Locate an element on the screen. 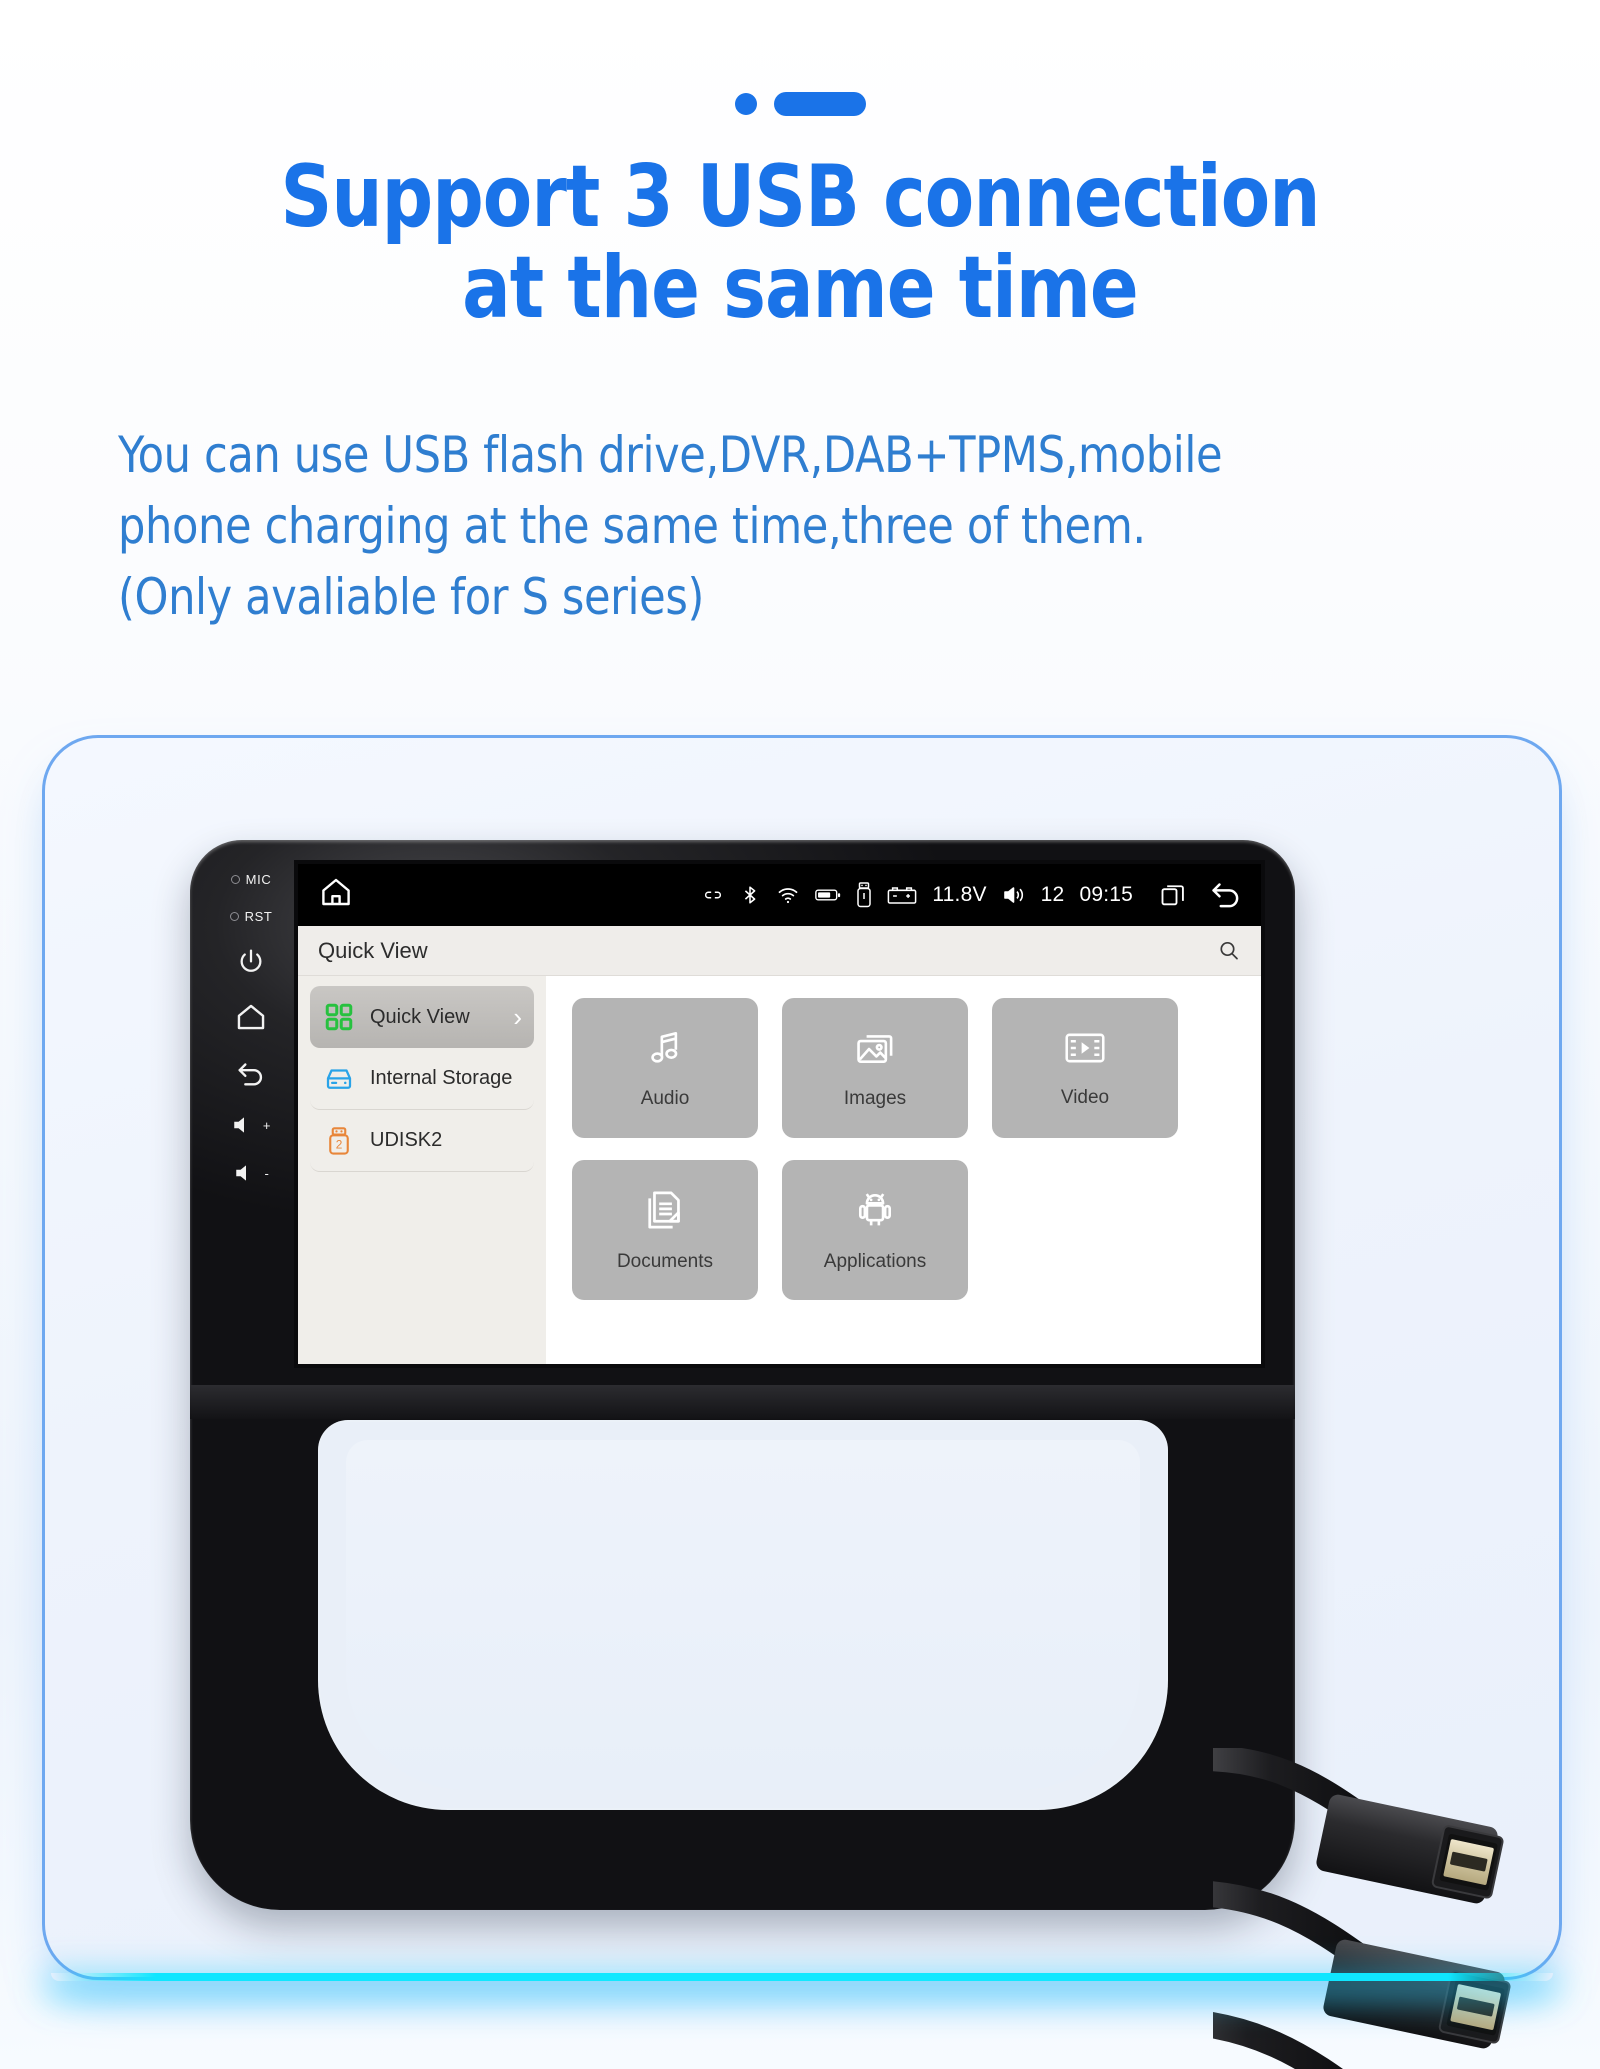 The width and height of the screenshot is (1600, 2069). head-unit-shoulder is located at coordinates (742, 1402).